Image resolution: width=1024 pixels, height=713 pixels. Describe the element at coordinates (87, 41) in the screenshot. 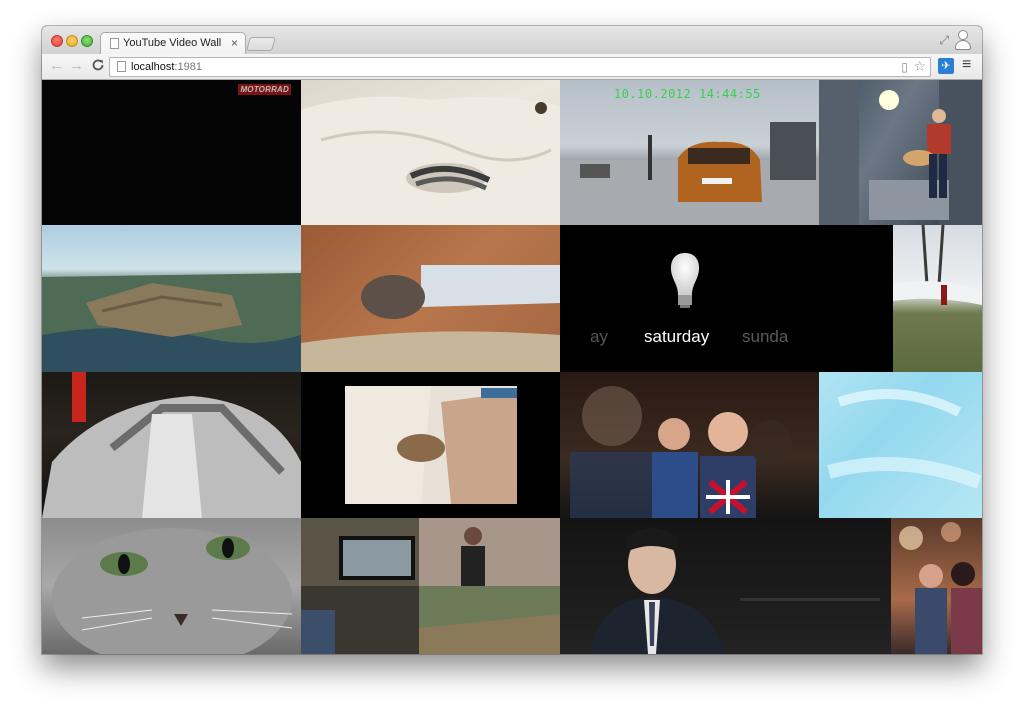

I see `window-maximize-button` at that location.